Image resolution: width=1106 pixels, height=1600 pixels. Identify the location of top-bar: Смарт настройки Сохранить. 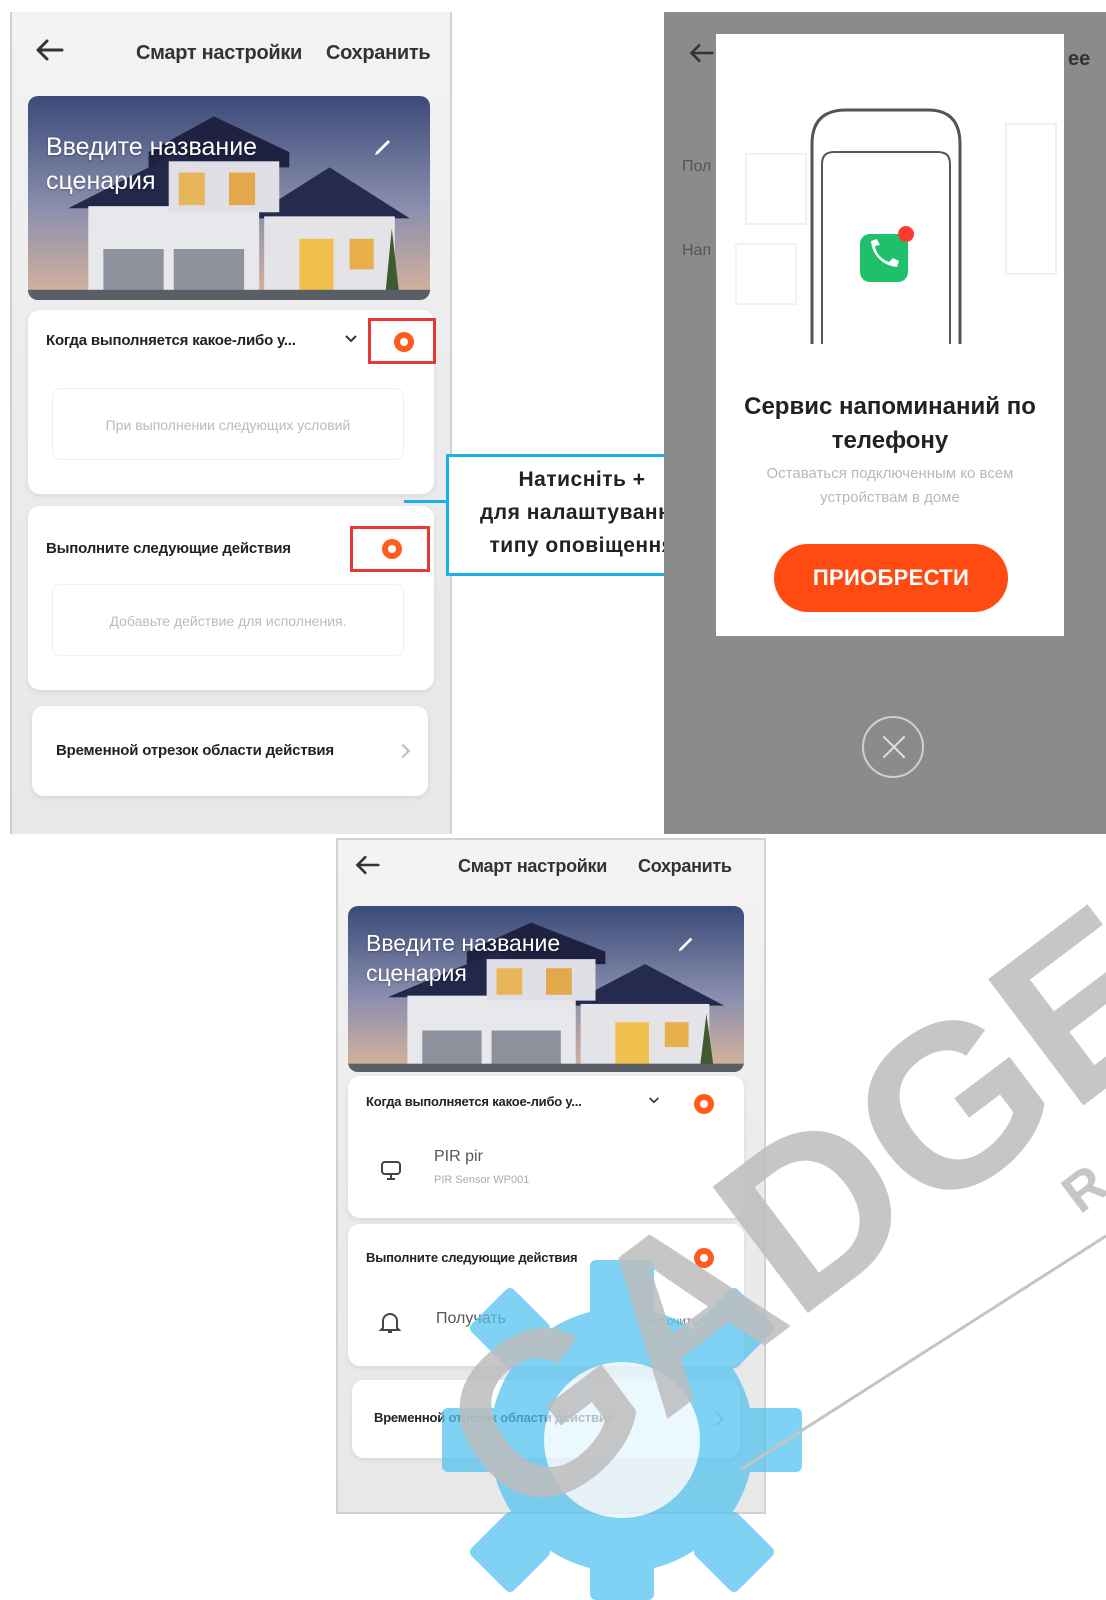
(231, 52).